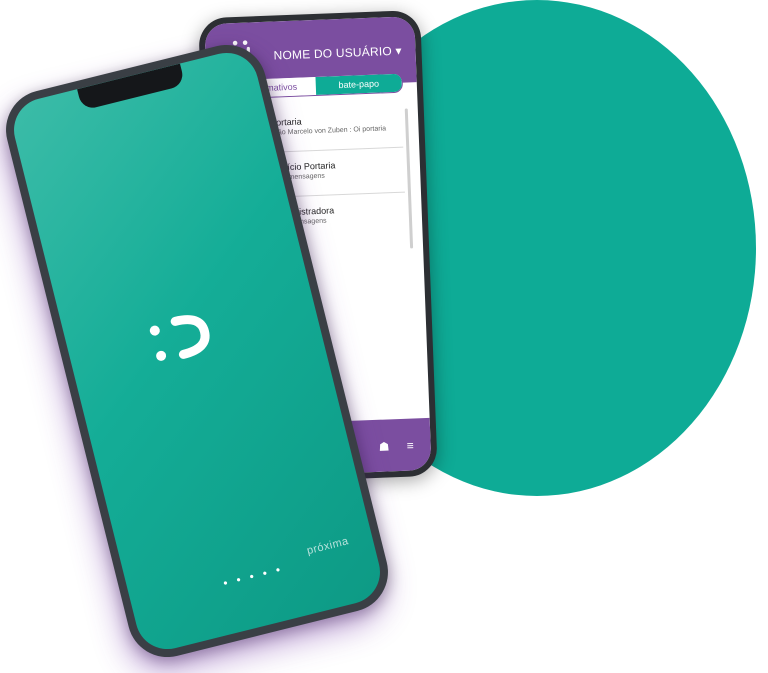 This screenshot has height=673, width=768. What do you see at coordinates (286, 122) in the screenshot?
I see `chat-title: Portaria` at bounding box center [286, 122].